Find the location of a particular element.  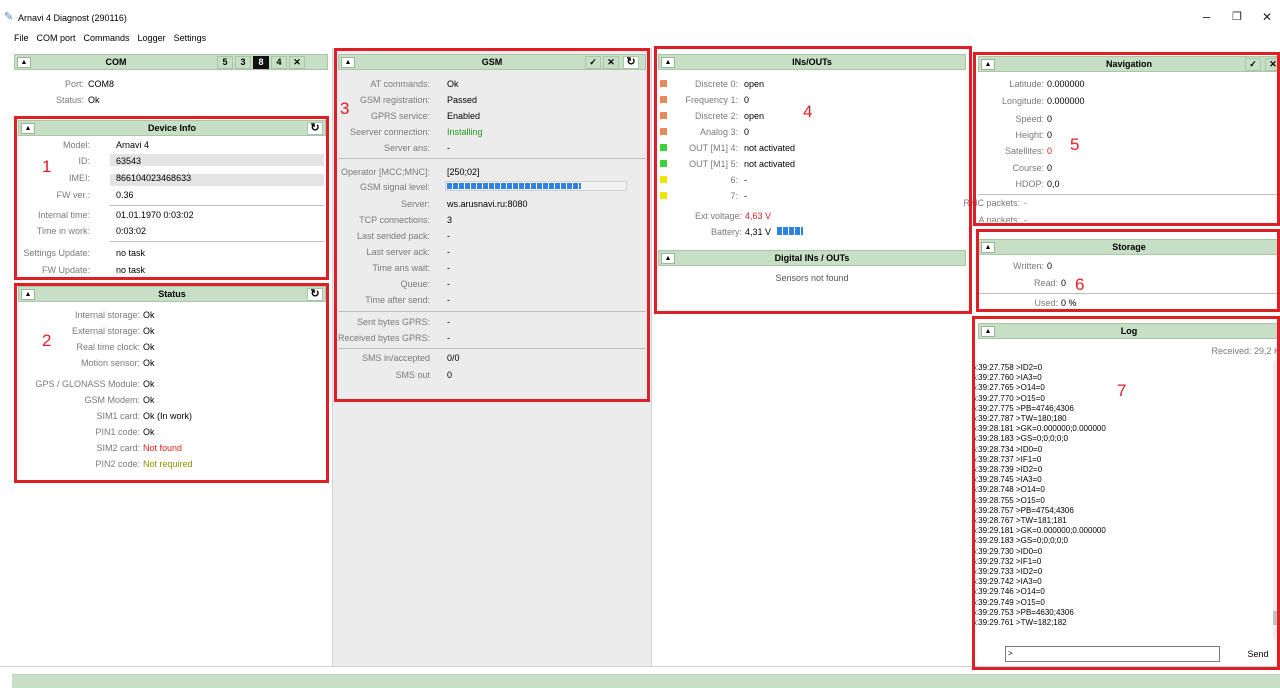

menu-file: File is located at coordinates (16, 38).